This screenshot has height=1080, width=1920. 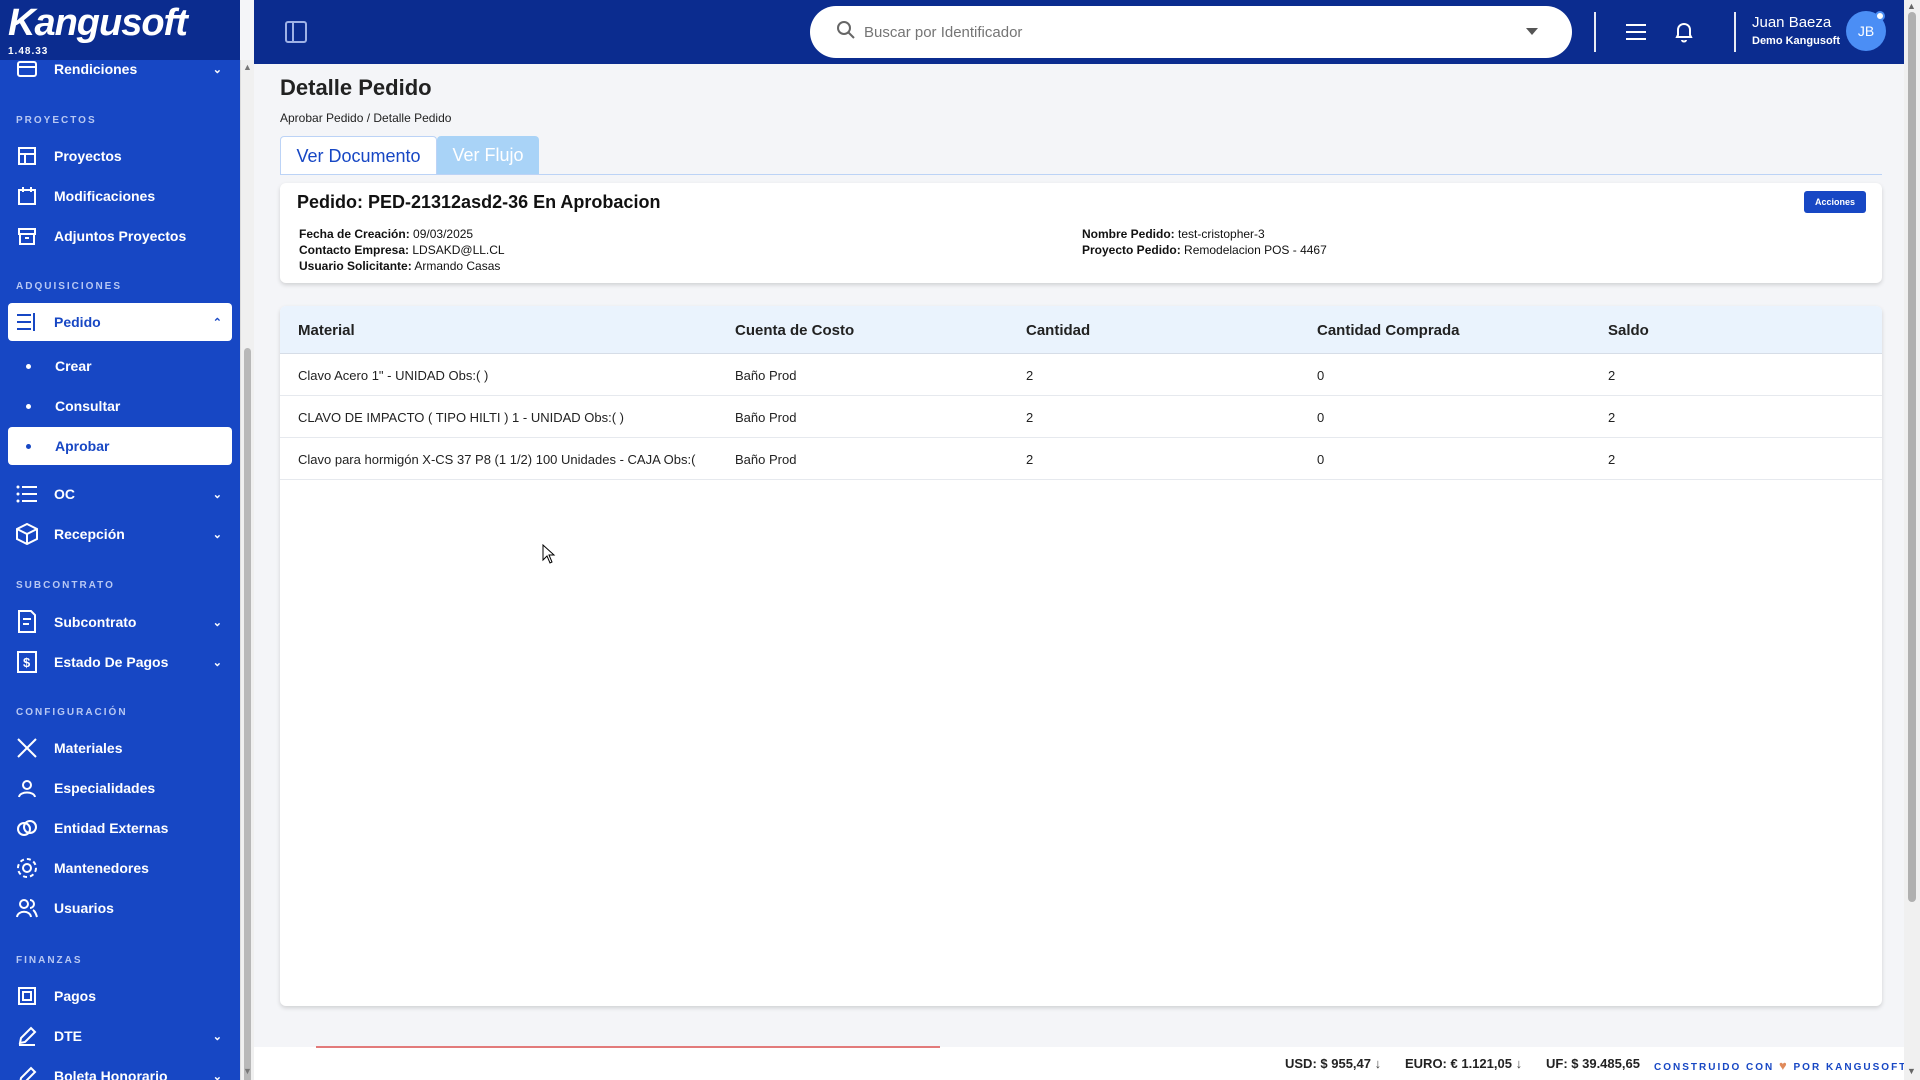 I want to click on sidebar-item-label: Estado De Pagos, so click(x=111, y=662).